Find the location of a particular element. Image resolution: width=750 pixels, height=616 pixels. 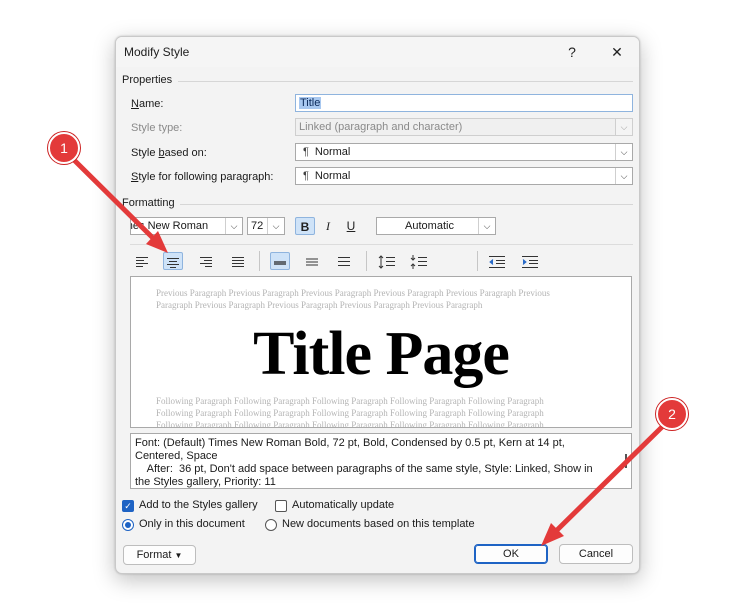

callout-badge-1: 1 is located at coordinates (64, 148).